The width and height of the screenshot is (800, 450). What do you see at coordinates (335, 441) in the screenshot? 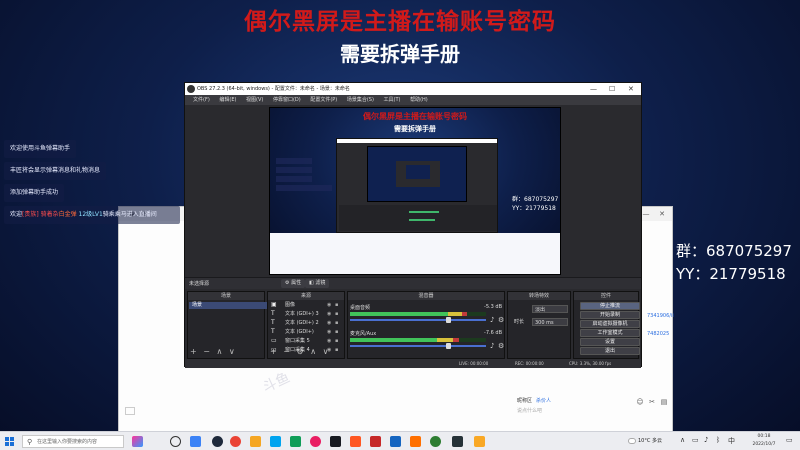
I see `steam-icon` at bounding box center [335, 441].